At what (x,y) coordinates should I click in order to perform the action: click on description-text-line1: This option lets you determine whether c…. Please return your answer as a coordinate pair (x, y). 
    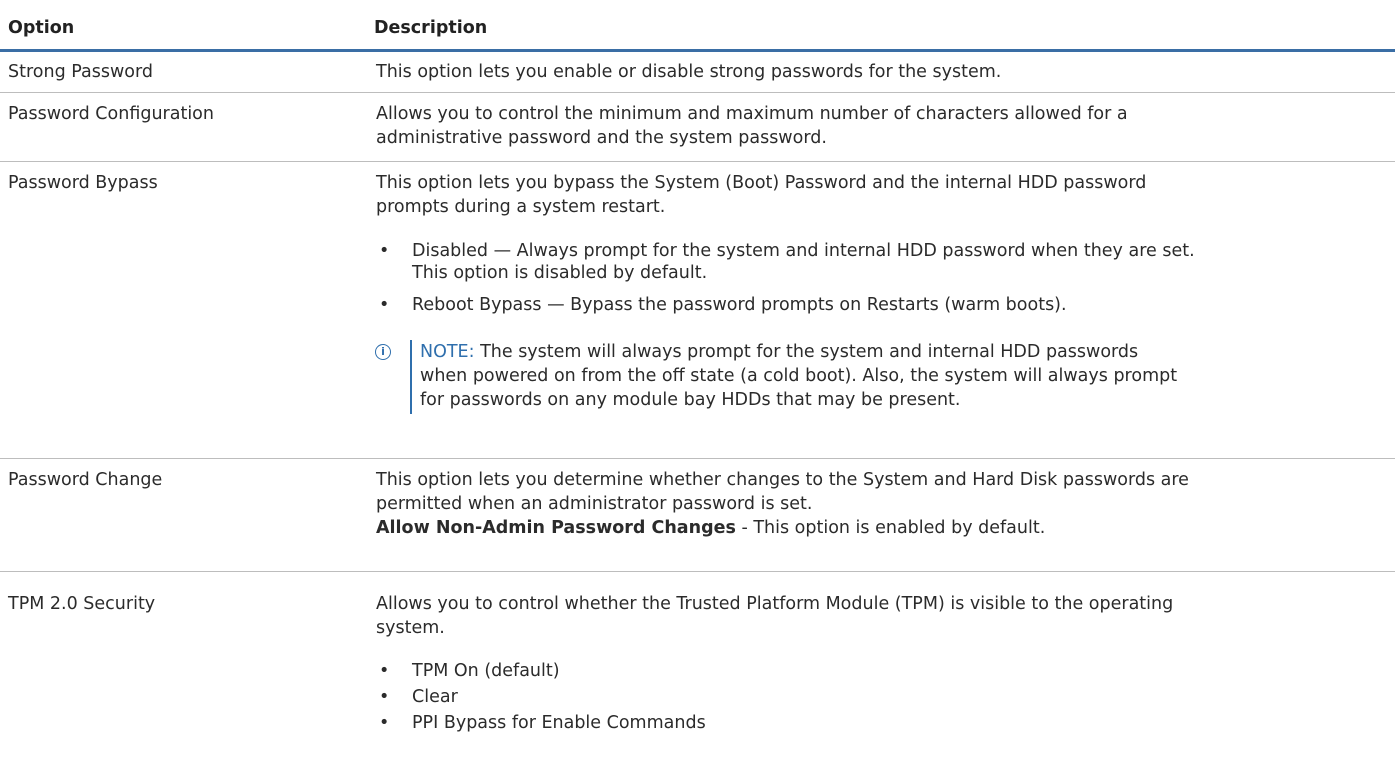
    Looking at the image, I should click on (782, 480).